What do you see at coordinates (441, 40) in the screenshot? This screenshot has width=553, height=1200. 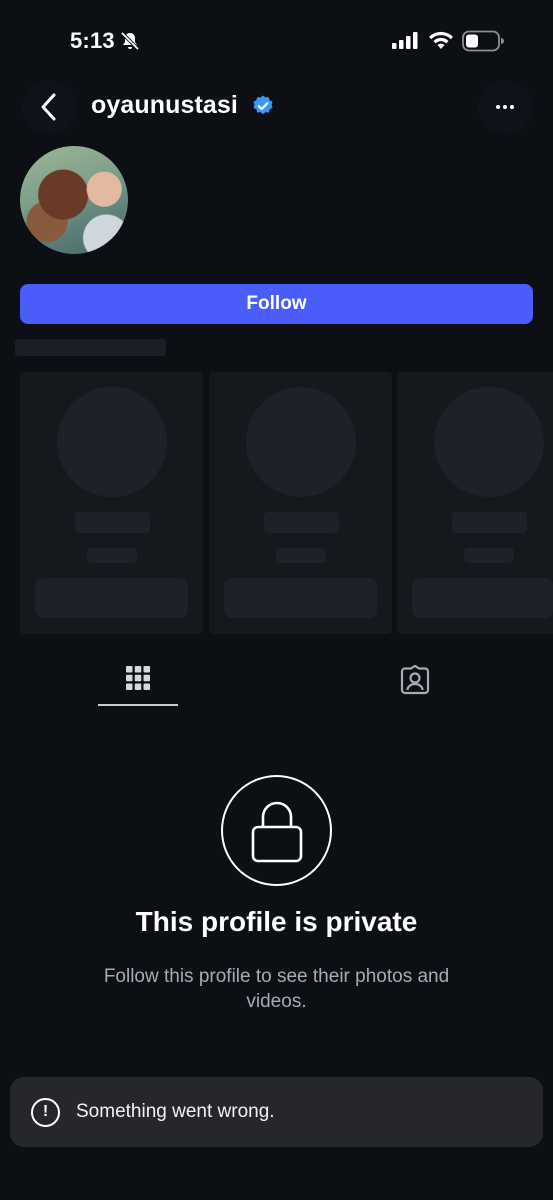 I see `wifi-icon` at bounding box center [441, 40].